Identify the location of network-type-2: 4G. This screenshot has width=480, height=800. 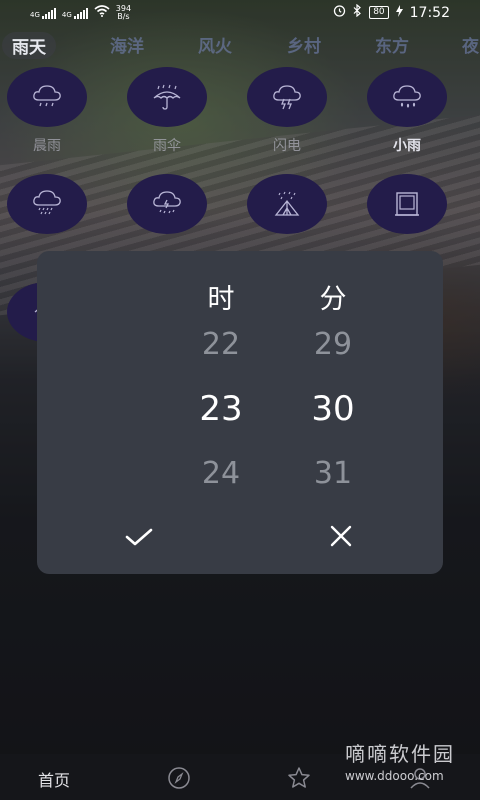
(66, 15).